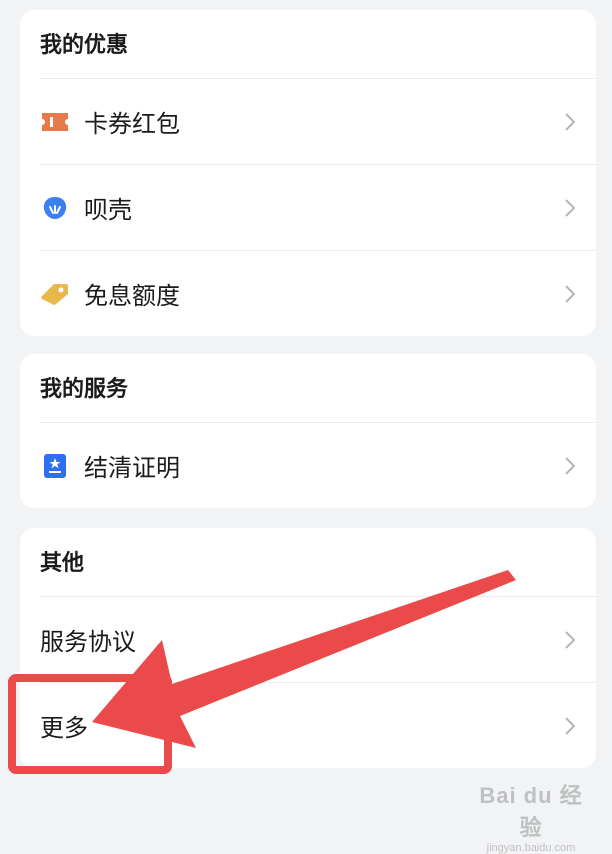 The height and width of the screenshot is (854, 612). I want to click on price-tag-icon, so click(55, 294).